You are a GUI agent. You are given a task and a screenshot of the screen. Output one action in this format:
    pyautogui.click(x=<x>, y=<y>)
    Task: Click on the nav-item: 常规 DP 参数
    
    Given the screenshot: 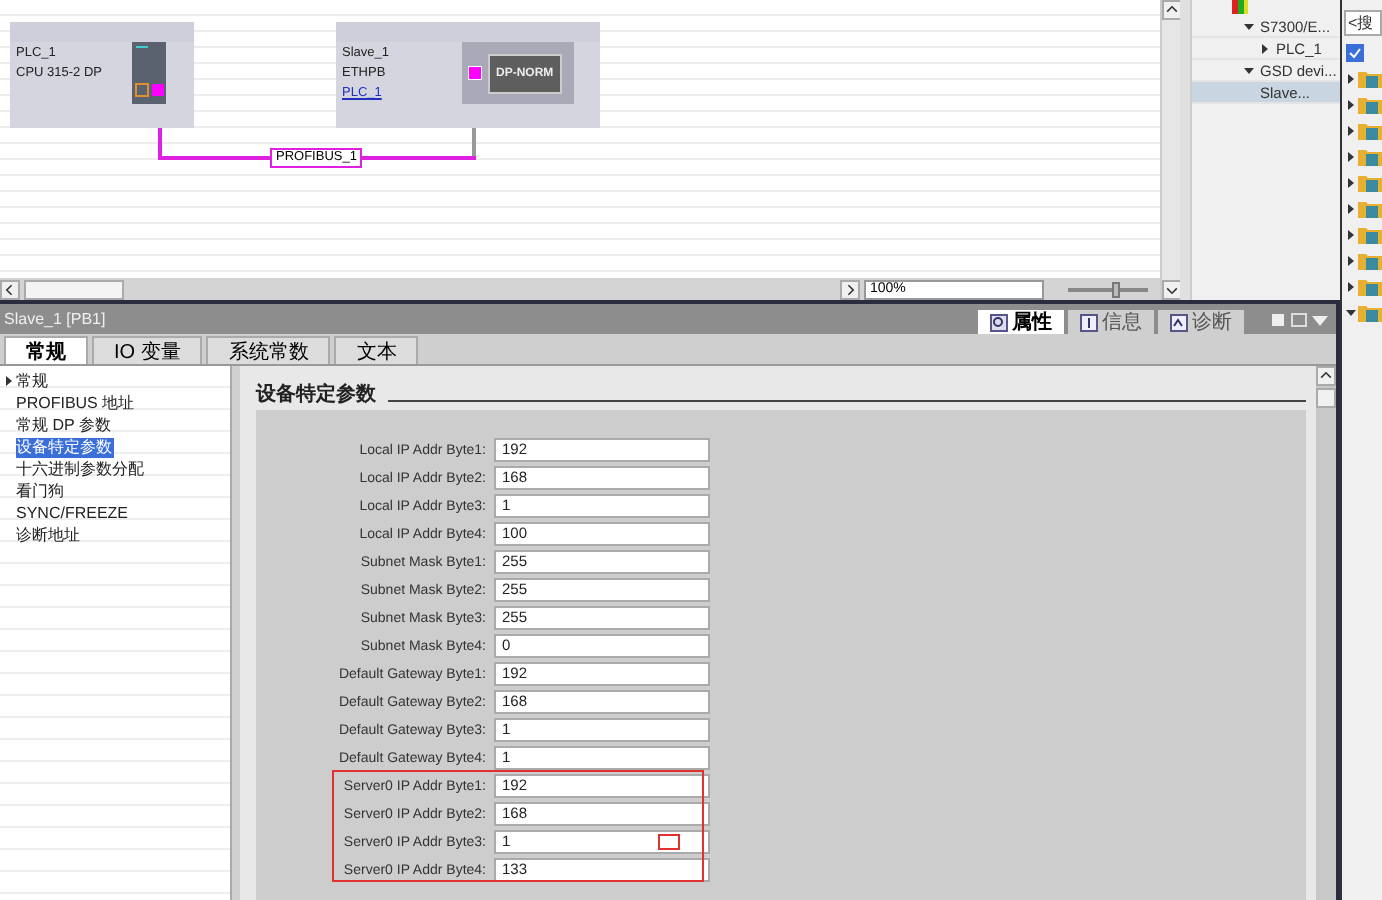 What is the action you would take?
    pyautogui.click(x=64, y=425)
    